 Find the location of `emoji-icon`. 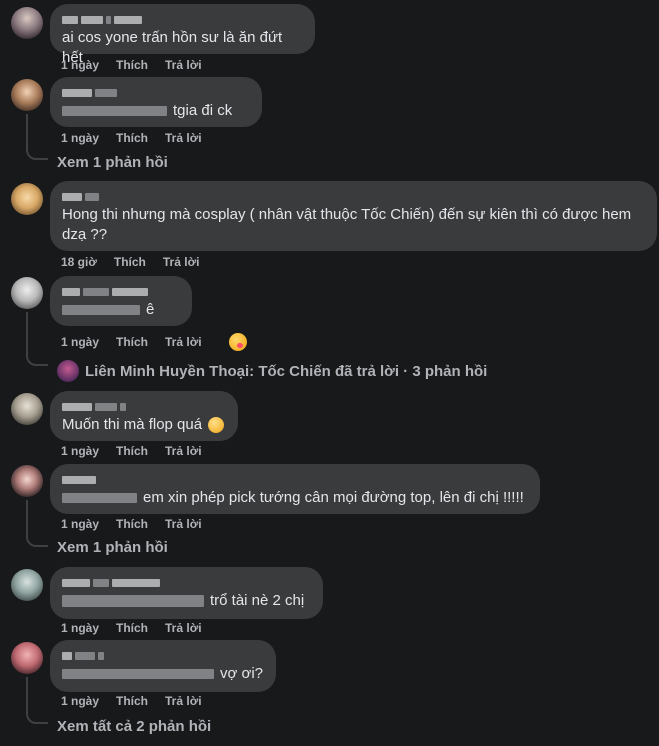

emoji-icon is located at coordinates (216, 425).